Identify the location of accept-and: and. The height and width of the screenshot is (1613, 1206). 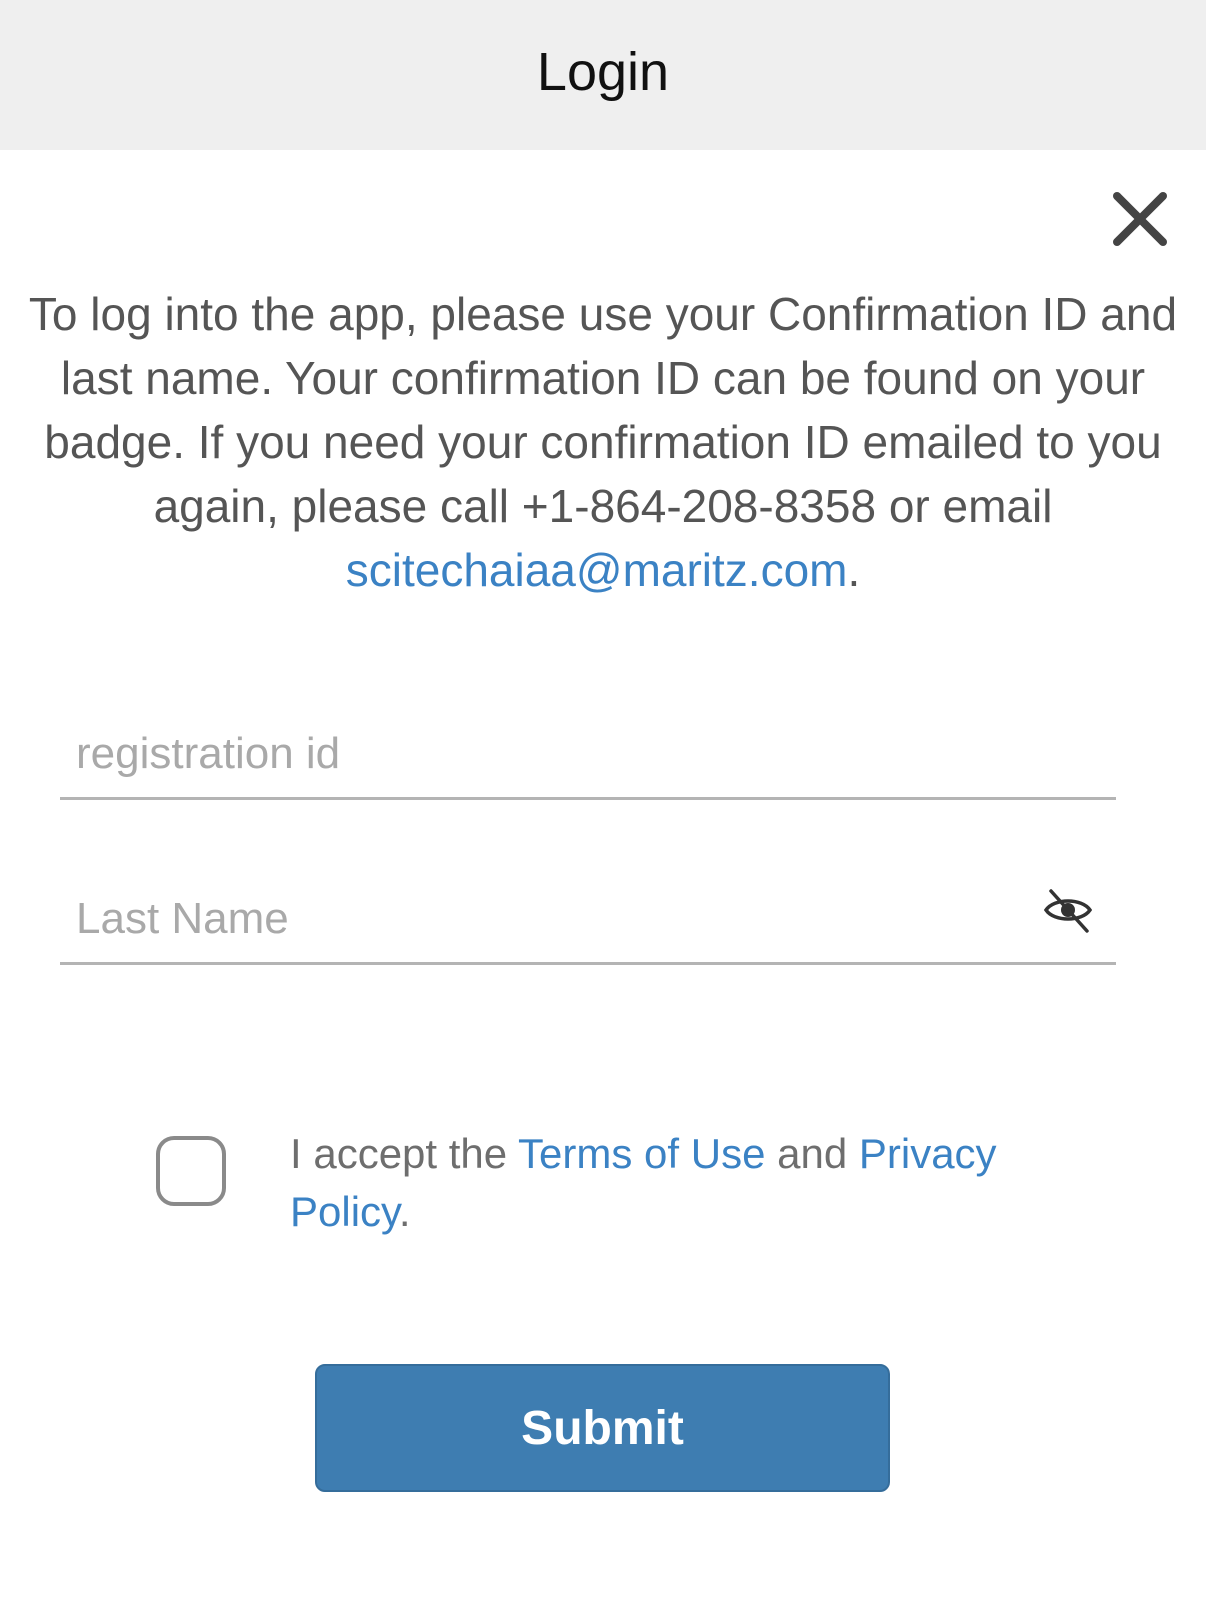
(812, 1153).